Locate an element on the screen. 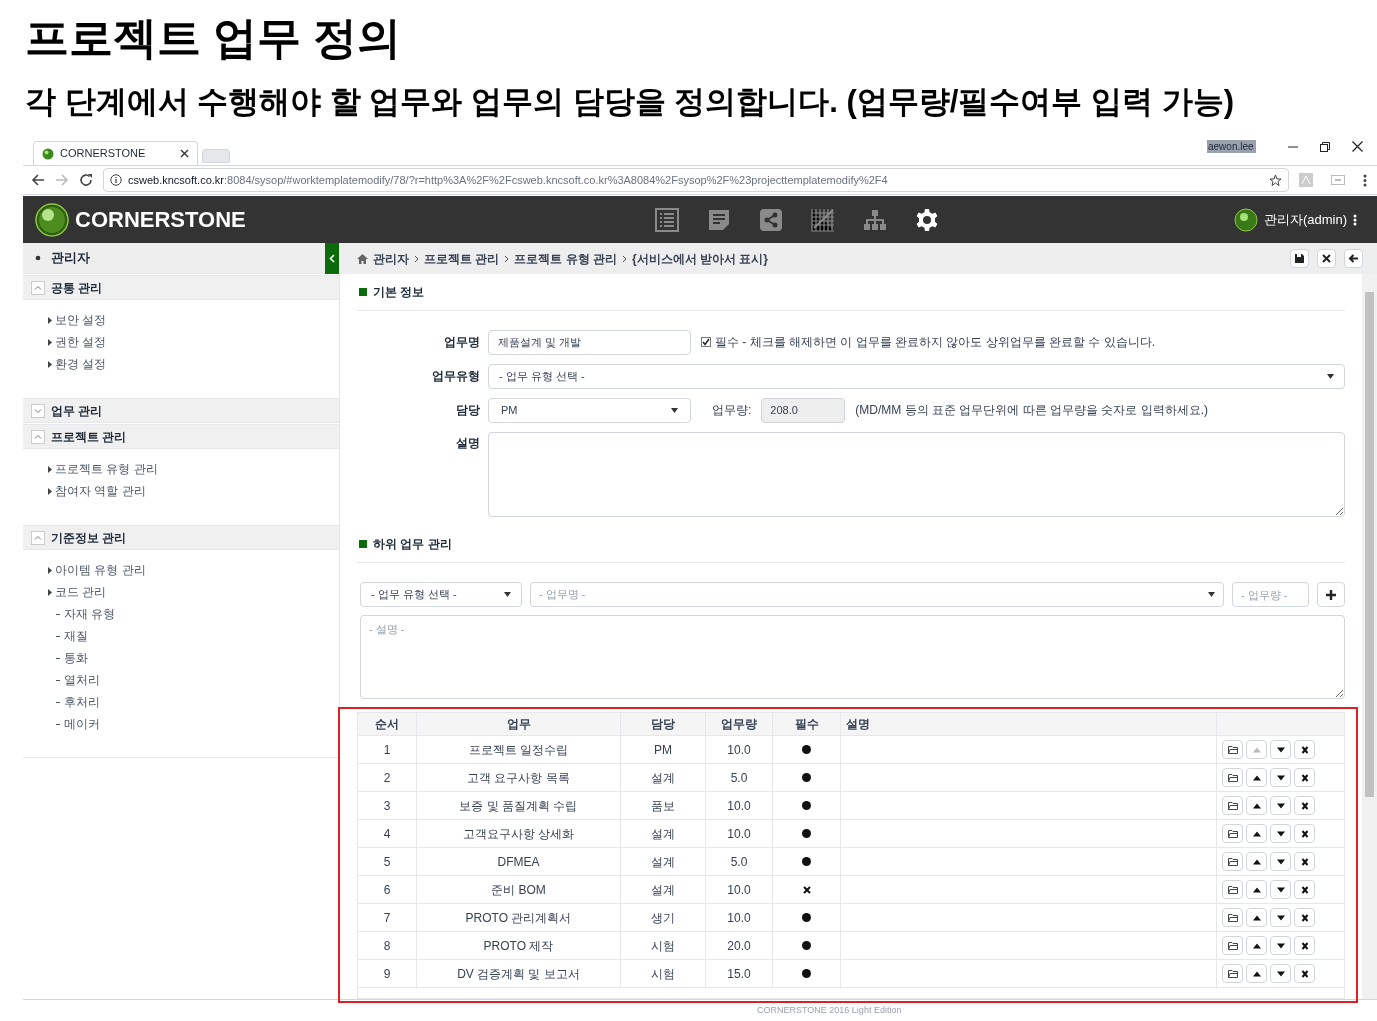  user-name: 관리자(admin) is located at coordinates (1305, 219).